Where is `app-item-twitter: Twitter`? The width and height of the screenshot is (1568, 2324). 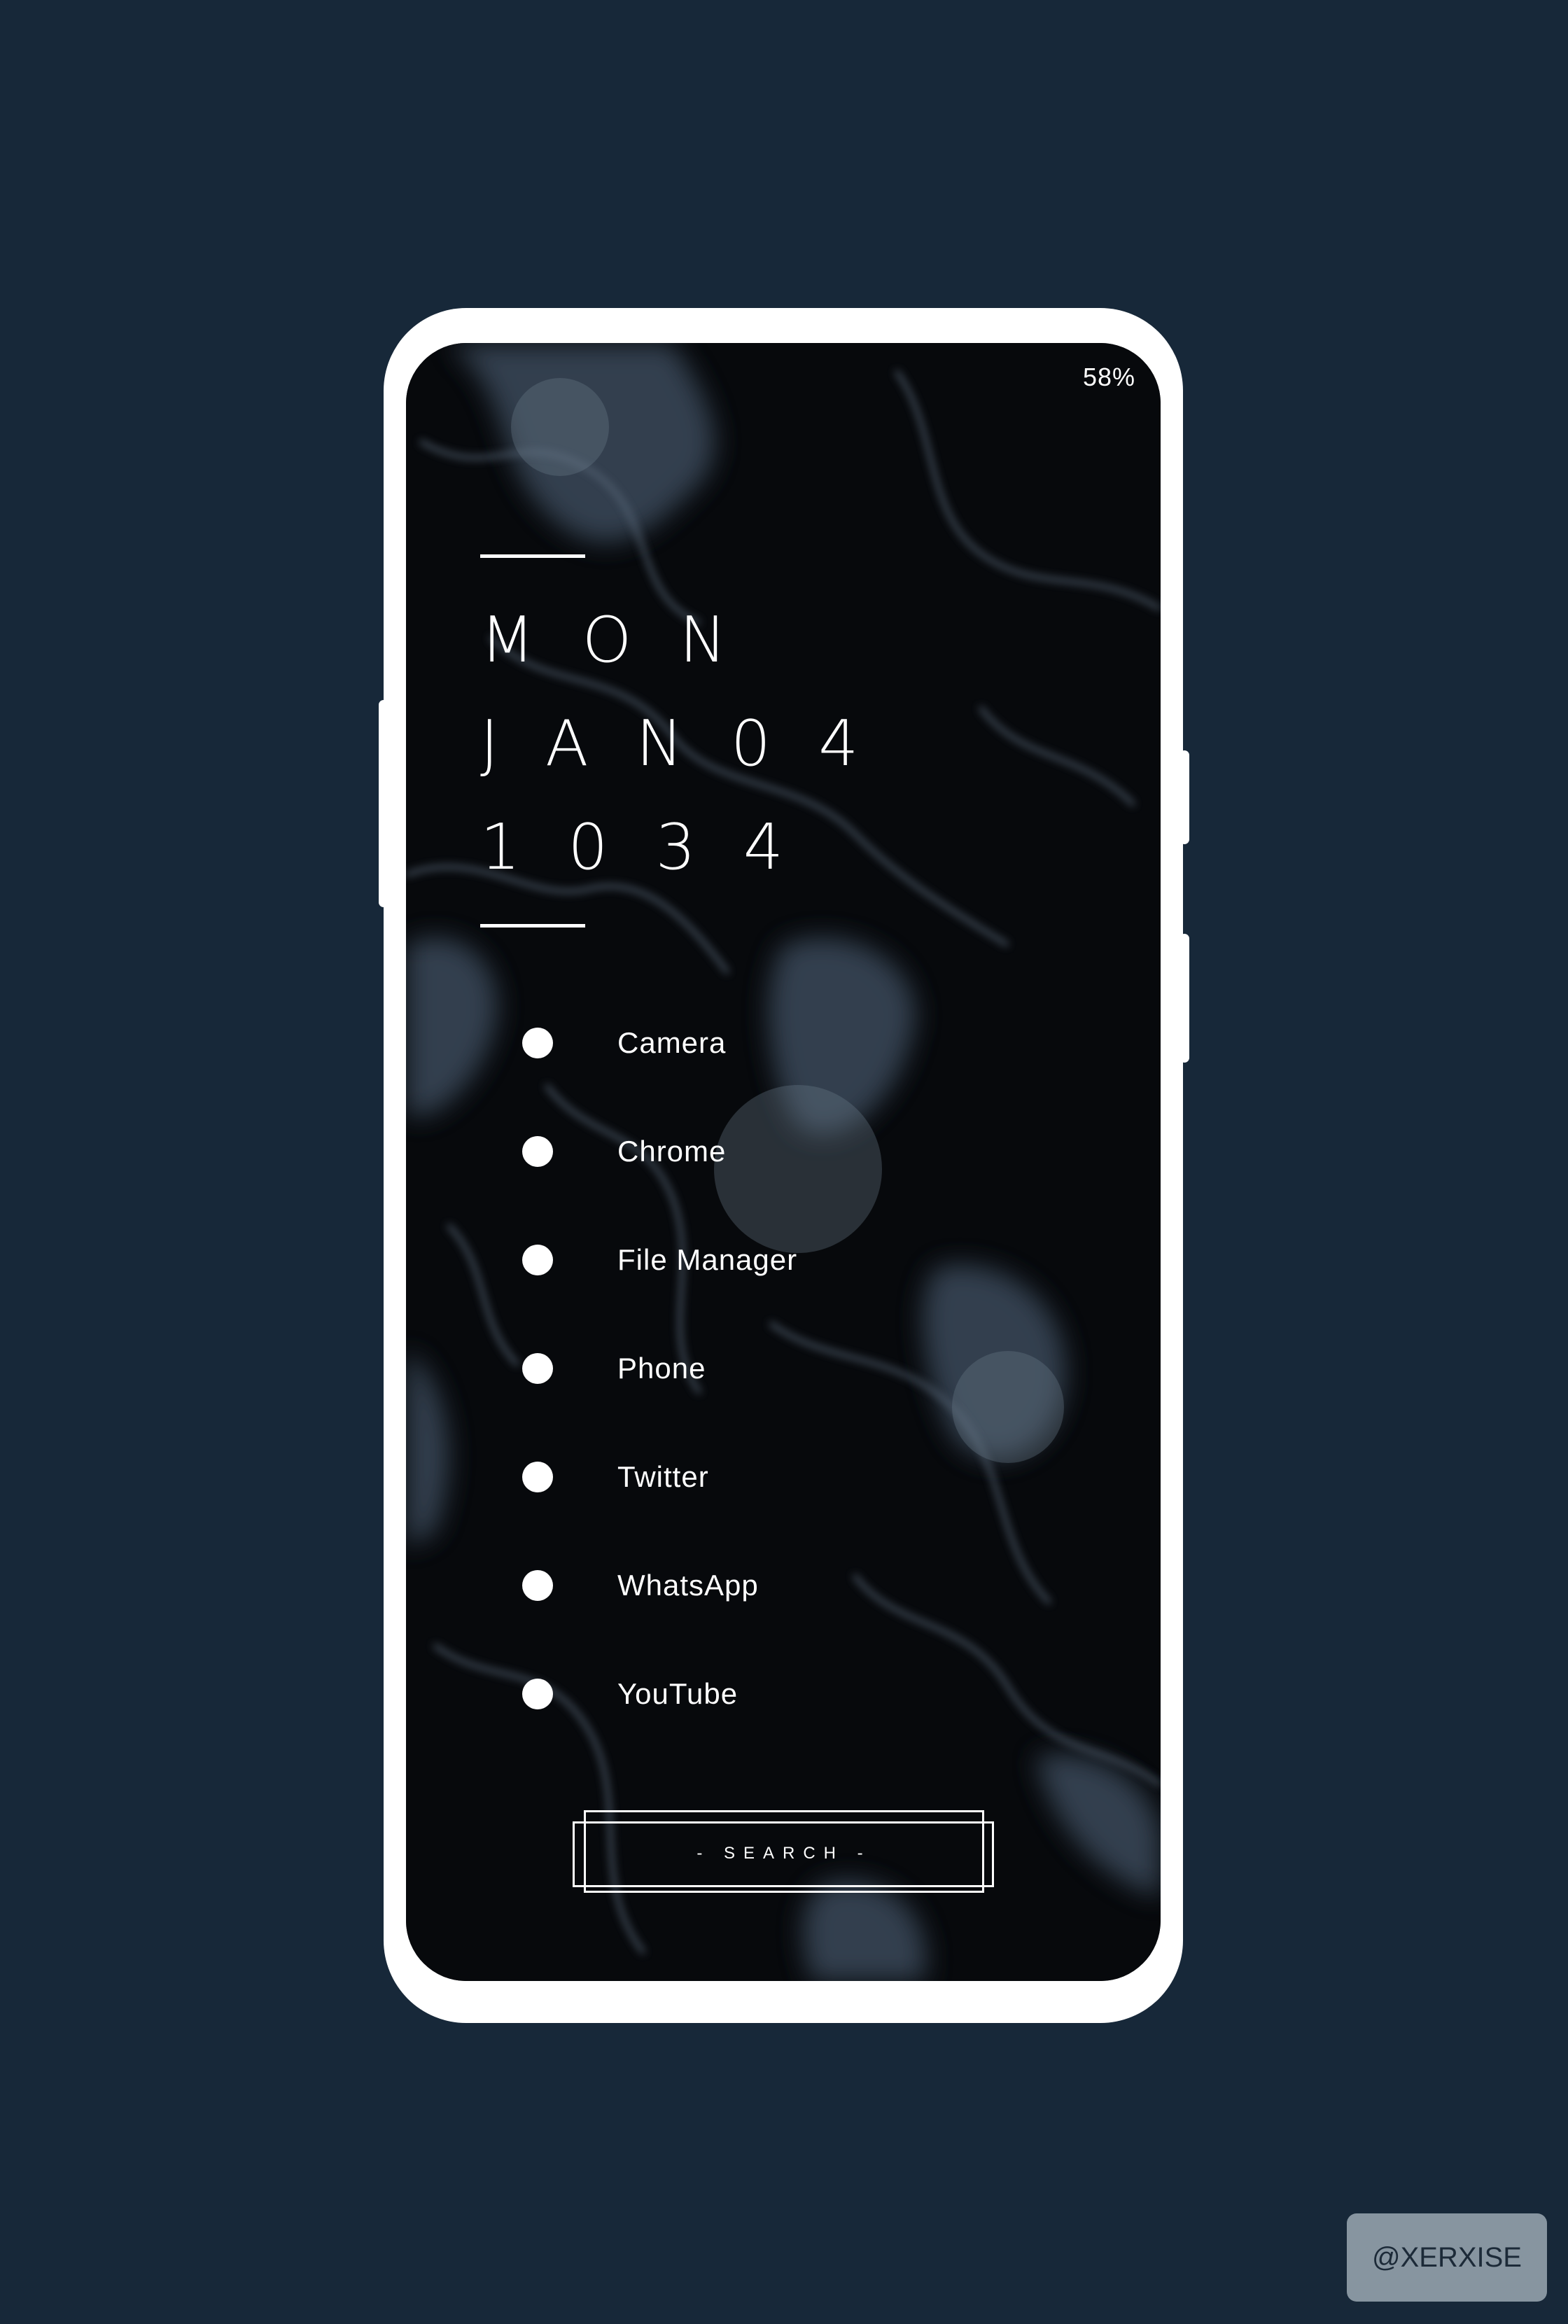 app-item-twitter: Twitter is located at coordinates (767, 1477).